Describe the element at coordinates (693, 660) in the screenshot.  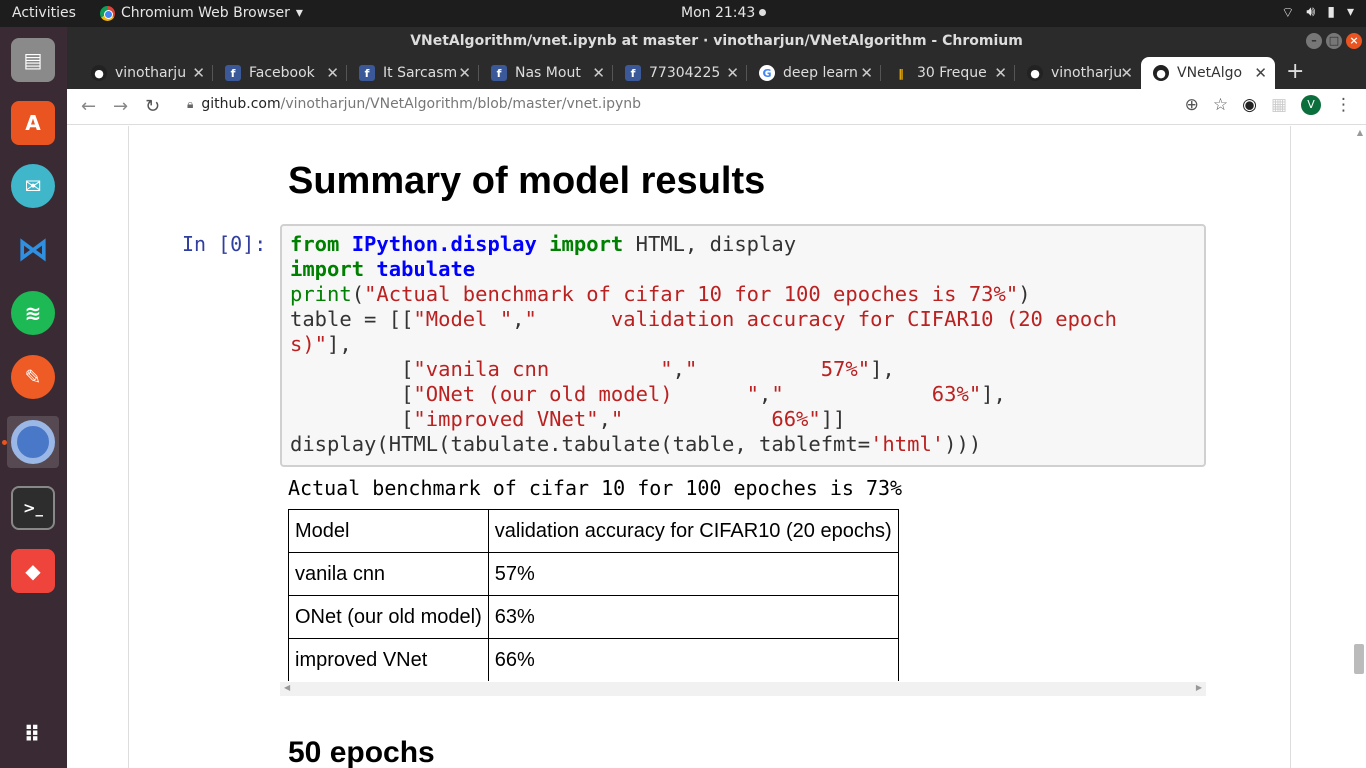
I see `table-cell: 66%` at that location.